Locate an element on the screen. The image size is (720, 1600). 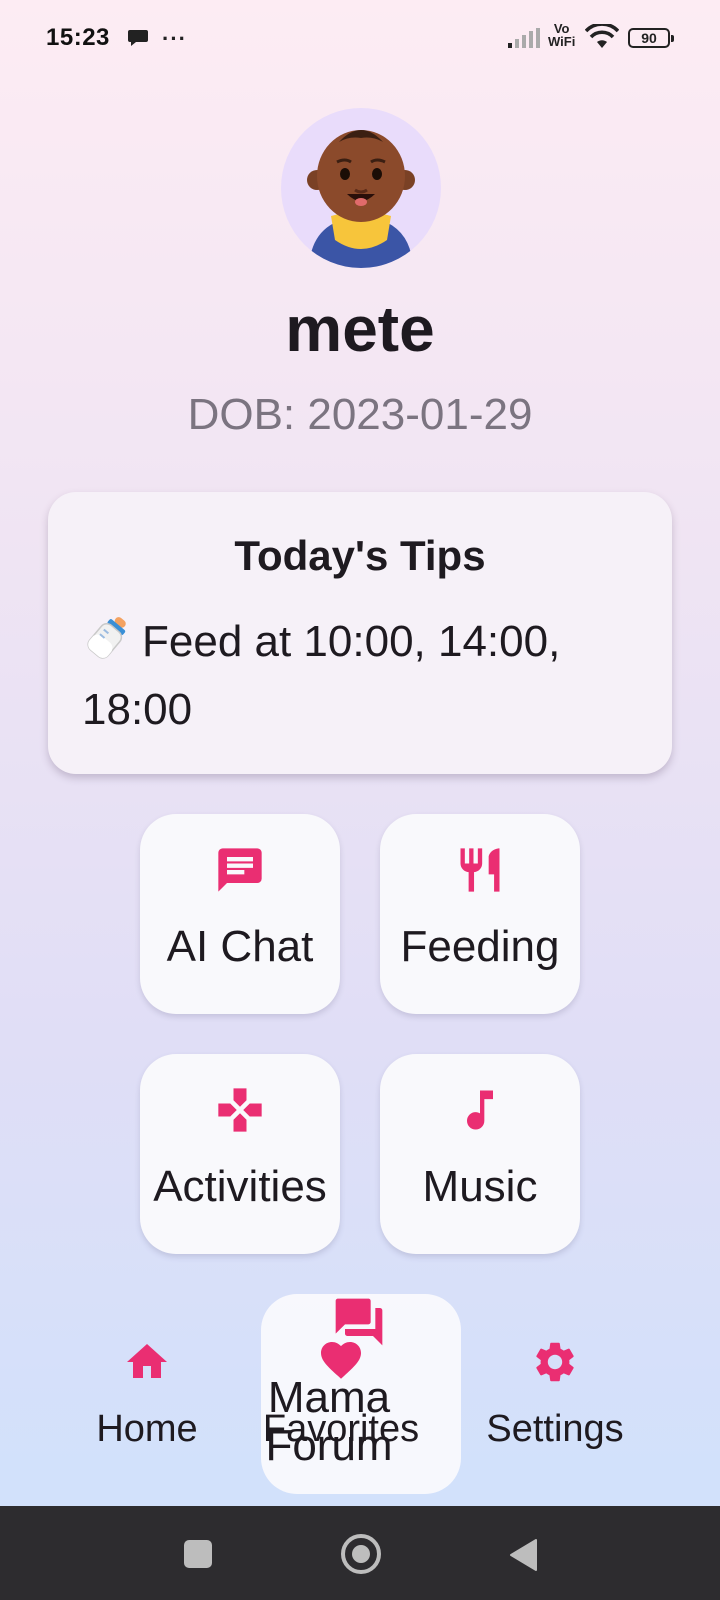
ai-chat-button: AI Chat is located at coordinates (240, 914).